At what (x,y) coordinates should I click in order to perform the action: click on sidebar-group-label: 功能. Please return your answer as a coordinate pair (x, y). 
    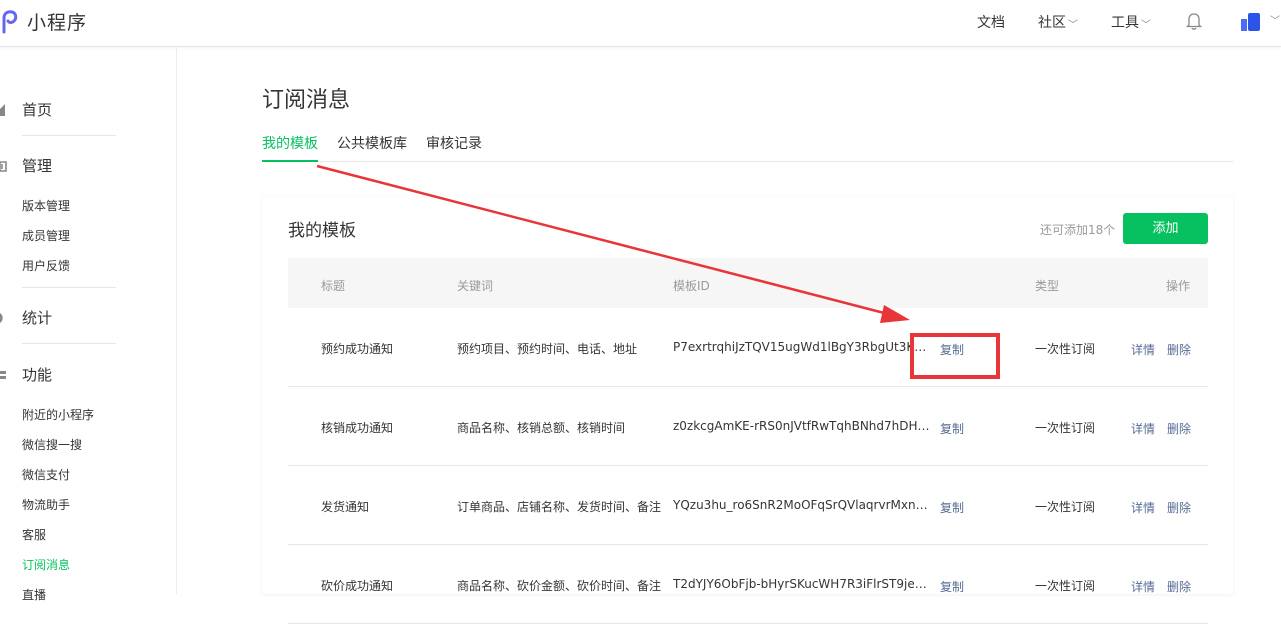
    Looking at the image, I should click on (37, 375).